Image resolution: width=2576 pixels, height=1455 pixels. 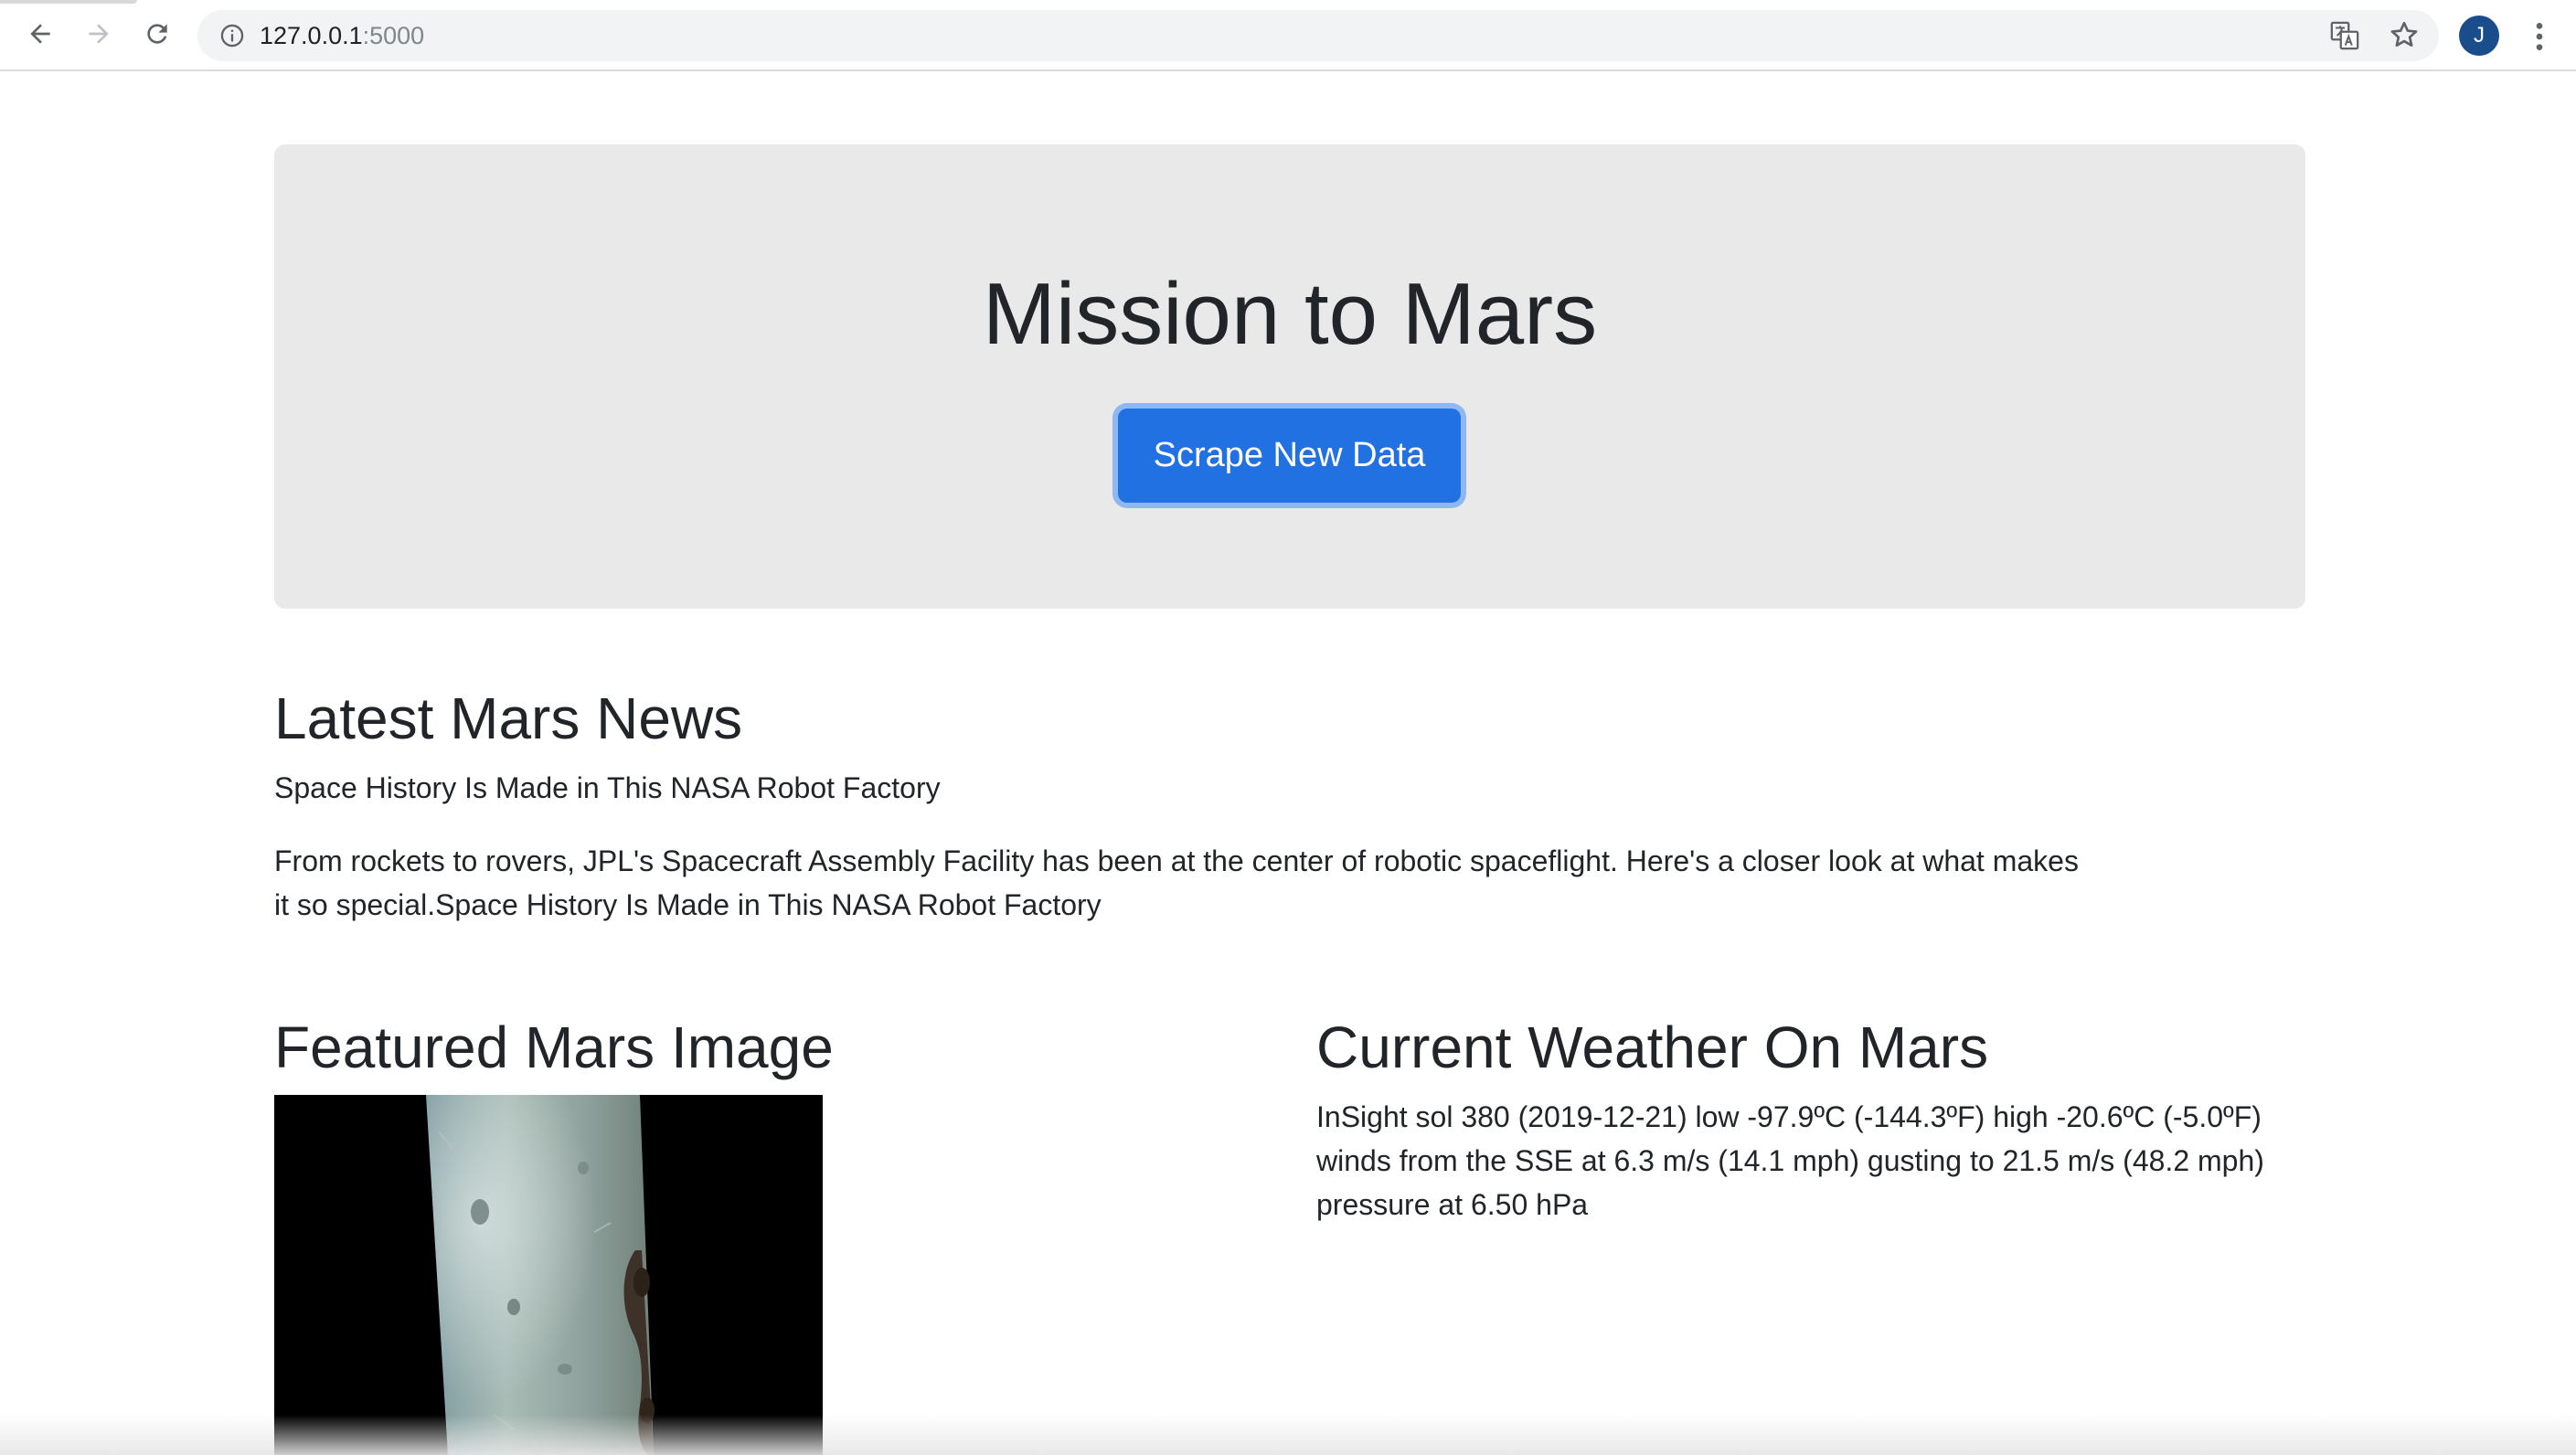 What do you see at coordinates (393, 35) in the screenshot?
I see `url-port: :5000` at bounding box center [393, 35].